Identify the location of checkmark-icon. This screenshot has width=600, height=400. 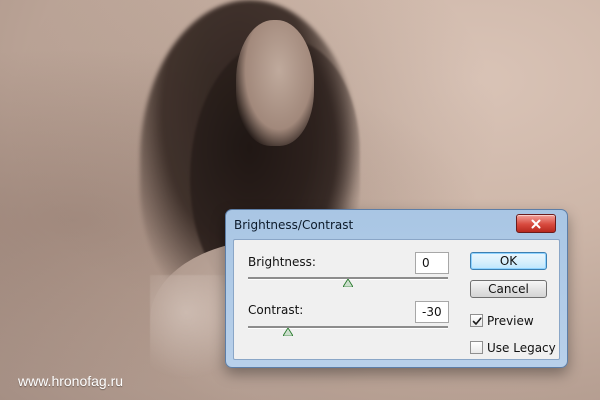
(477, 321).